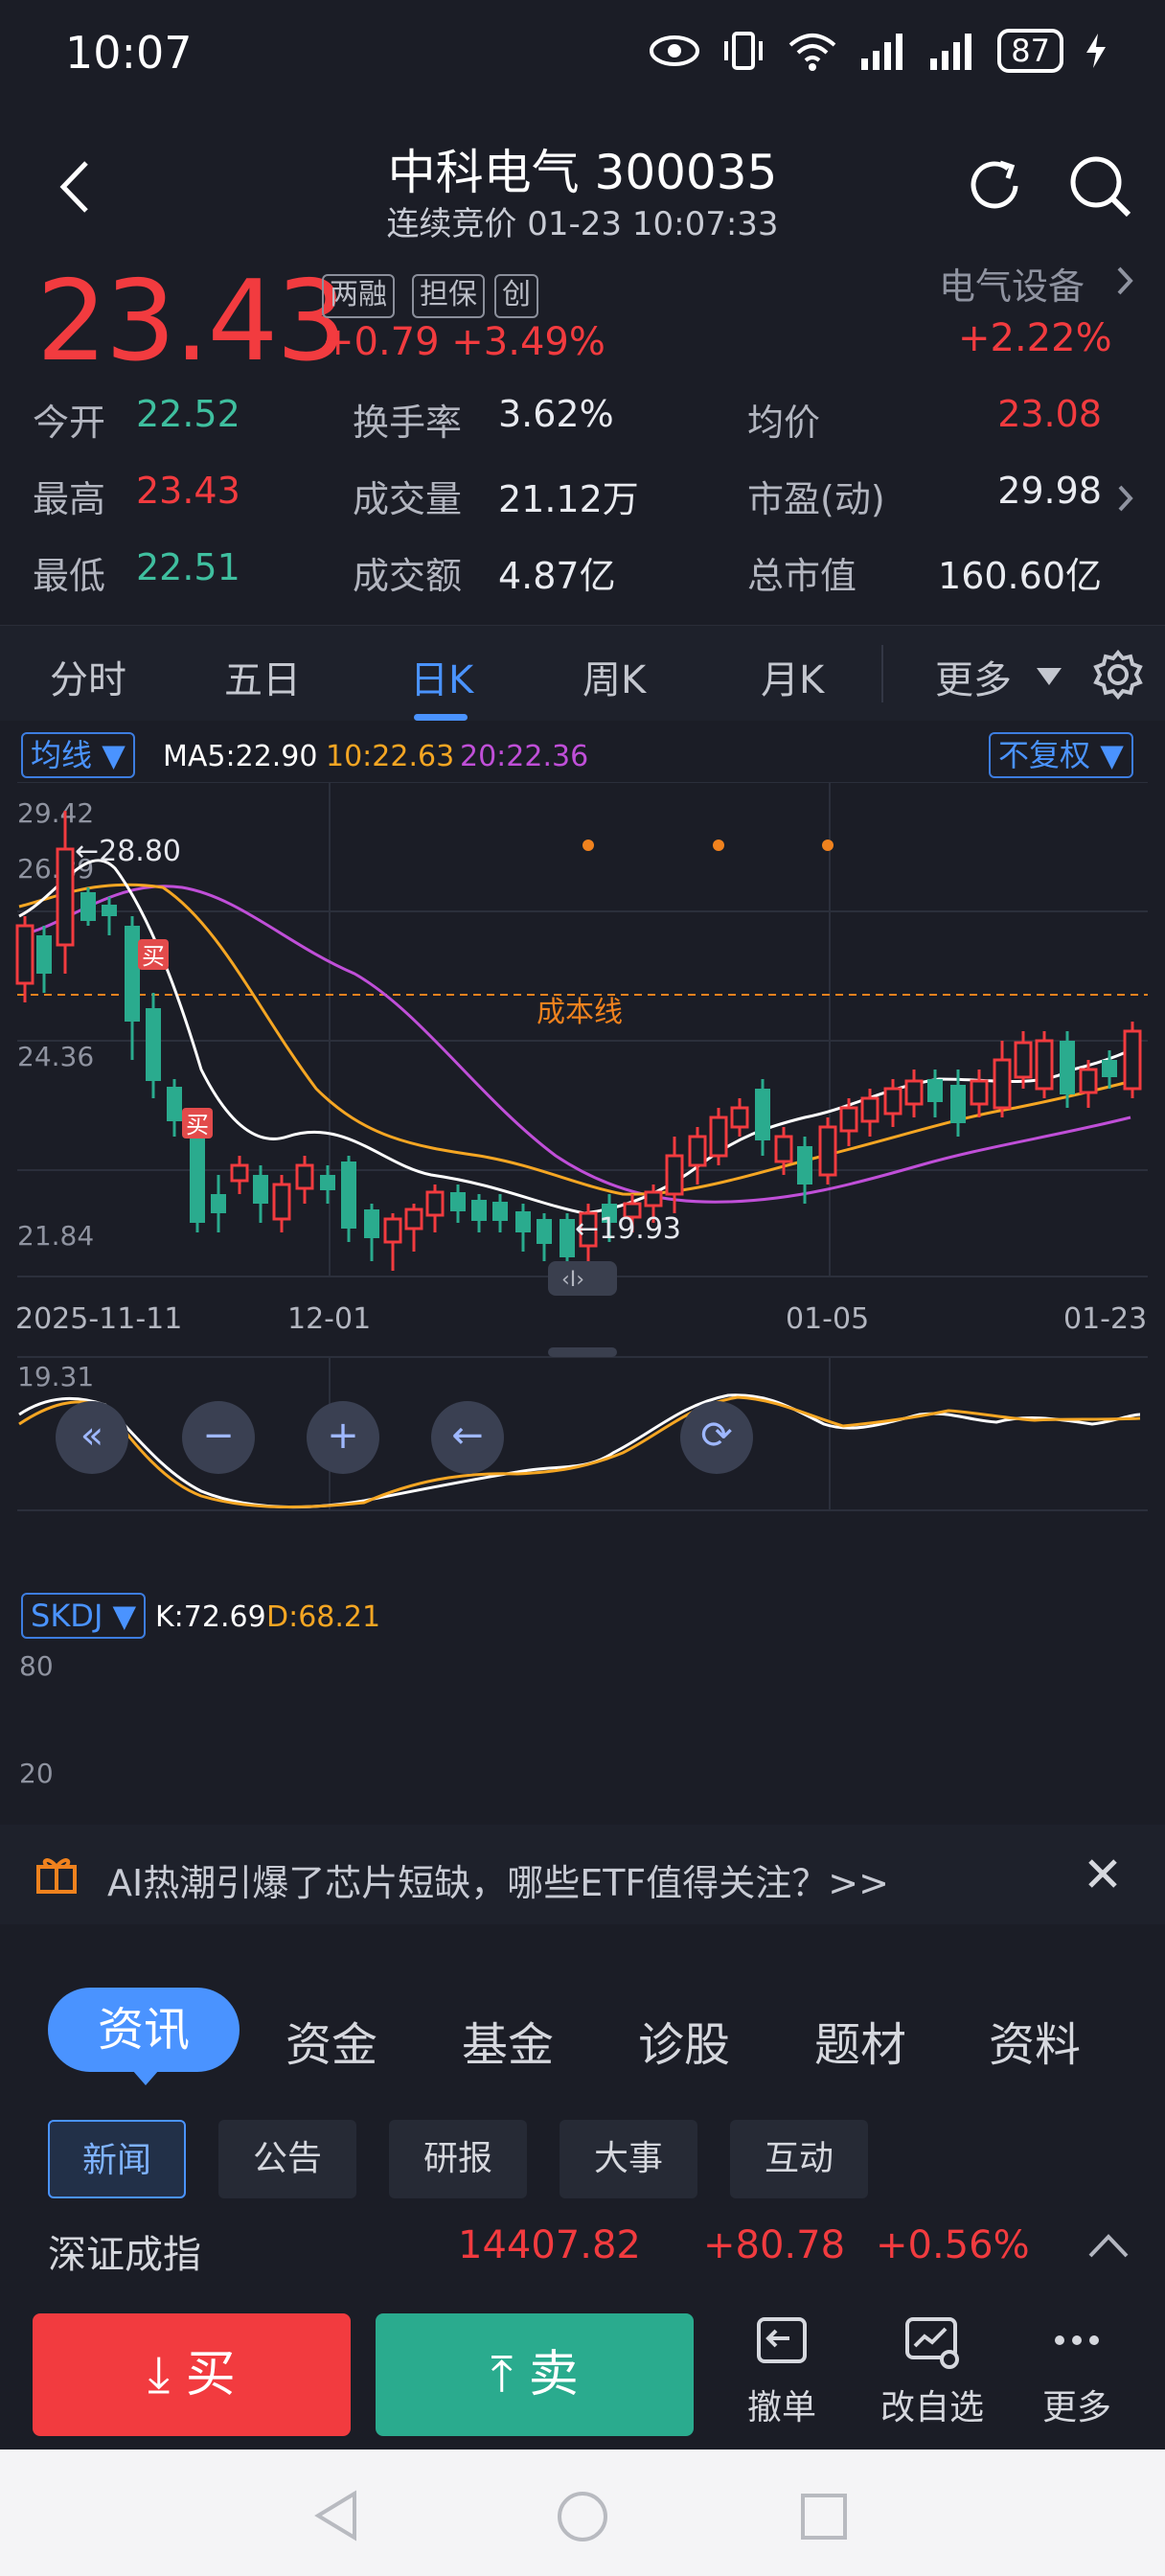 The height and width of the screenshot is (2576, 1165). Describe the element at coordinates (1061, 755) in the screenshot. I see `adjust-selector: 不复权 ▼` at that location.